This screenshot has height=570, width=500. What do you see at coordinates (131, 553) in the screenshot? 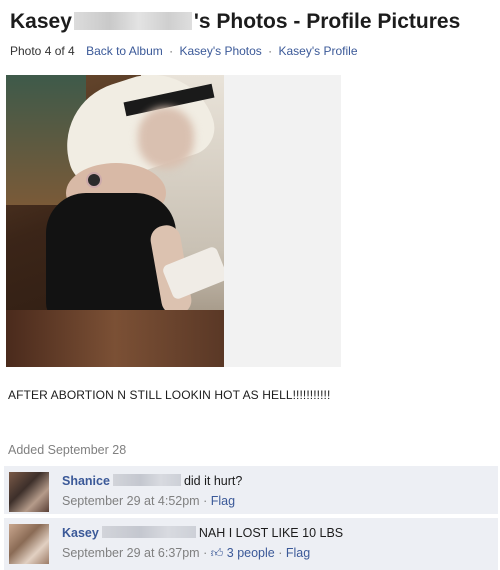
I see `comment-timestamp: September 29 at 6:37pm` at bounding box center [131, 553].